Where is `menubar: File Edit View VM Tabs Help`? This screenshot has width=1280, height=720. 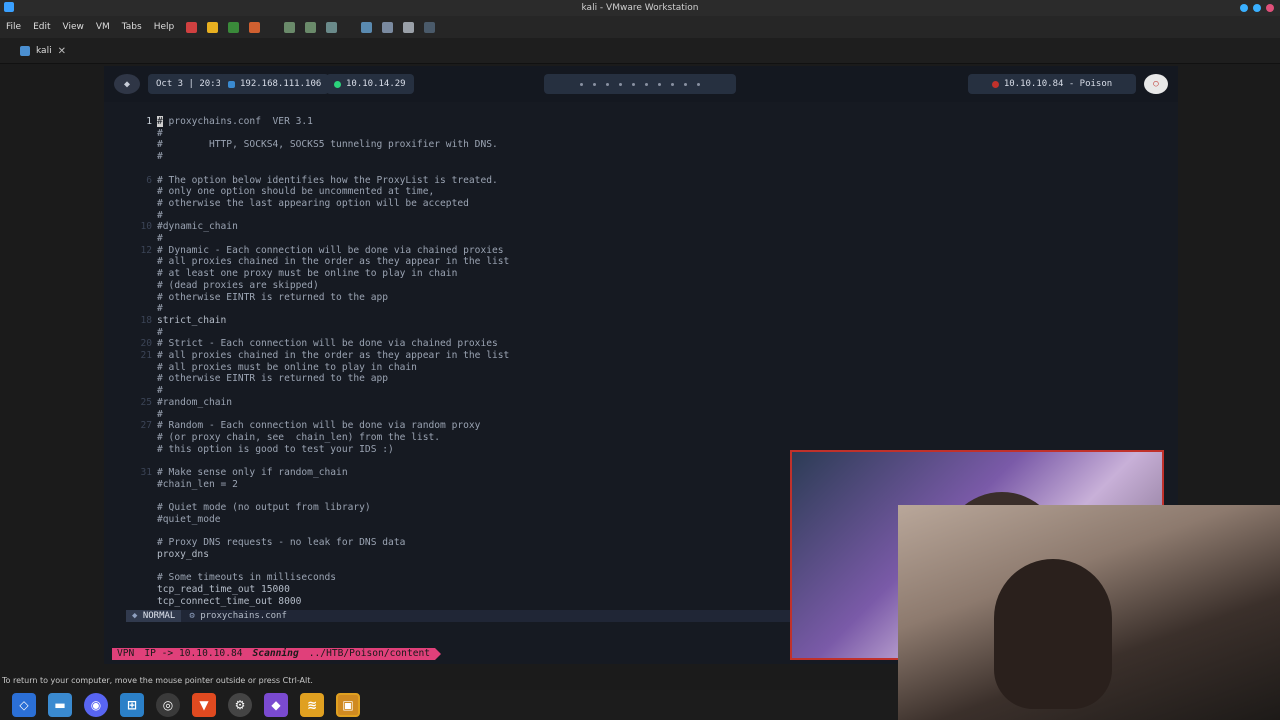
menubar: File Edit View VM Tabs Help is located at coordinates (640, 27).